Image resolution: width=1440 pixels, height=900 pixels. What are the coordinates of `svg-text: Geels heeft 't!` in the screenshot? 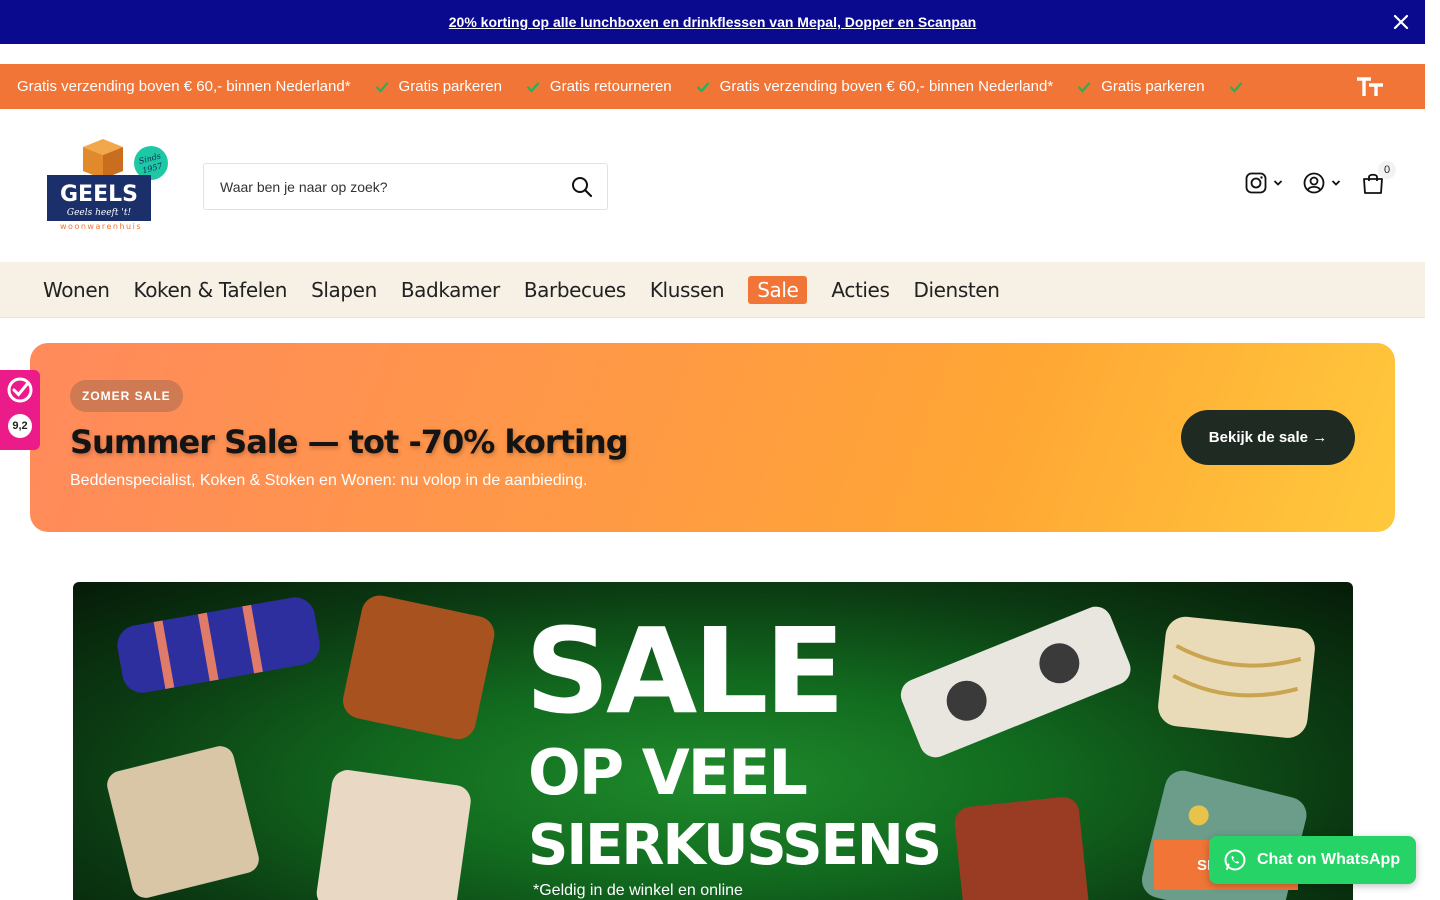 It's located at (99, 213).